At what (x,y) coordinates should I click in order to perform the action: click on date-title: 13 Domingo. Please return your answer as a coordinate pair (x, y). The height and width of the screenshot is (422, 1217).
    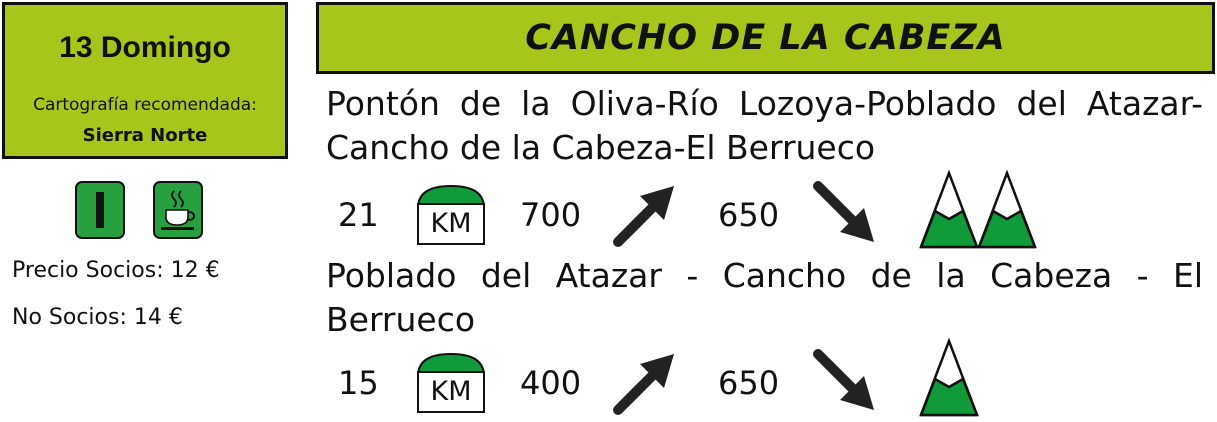
    Looking at the image, I should click on (145, 47).